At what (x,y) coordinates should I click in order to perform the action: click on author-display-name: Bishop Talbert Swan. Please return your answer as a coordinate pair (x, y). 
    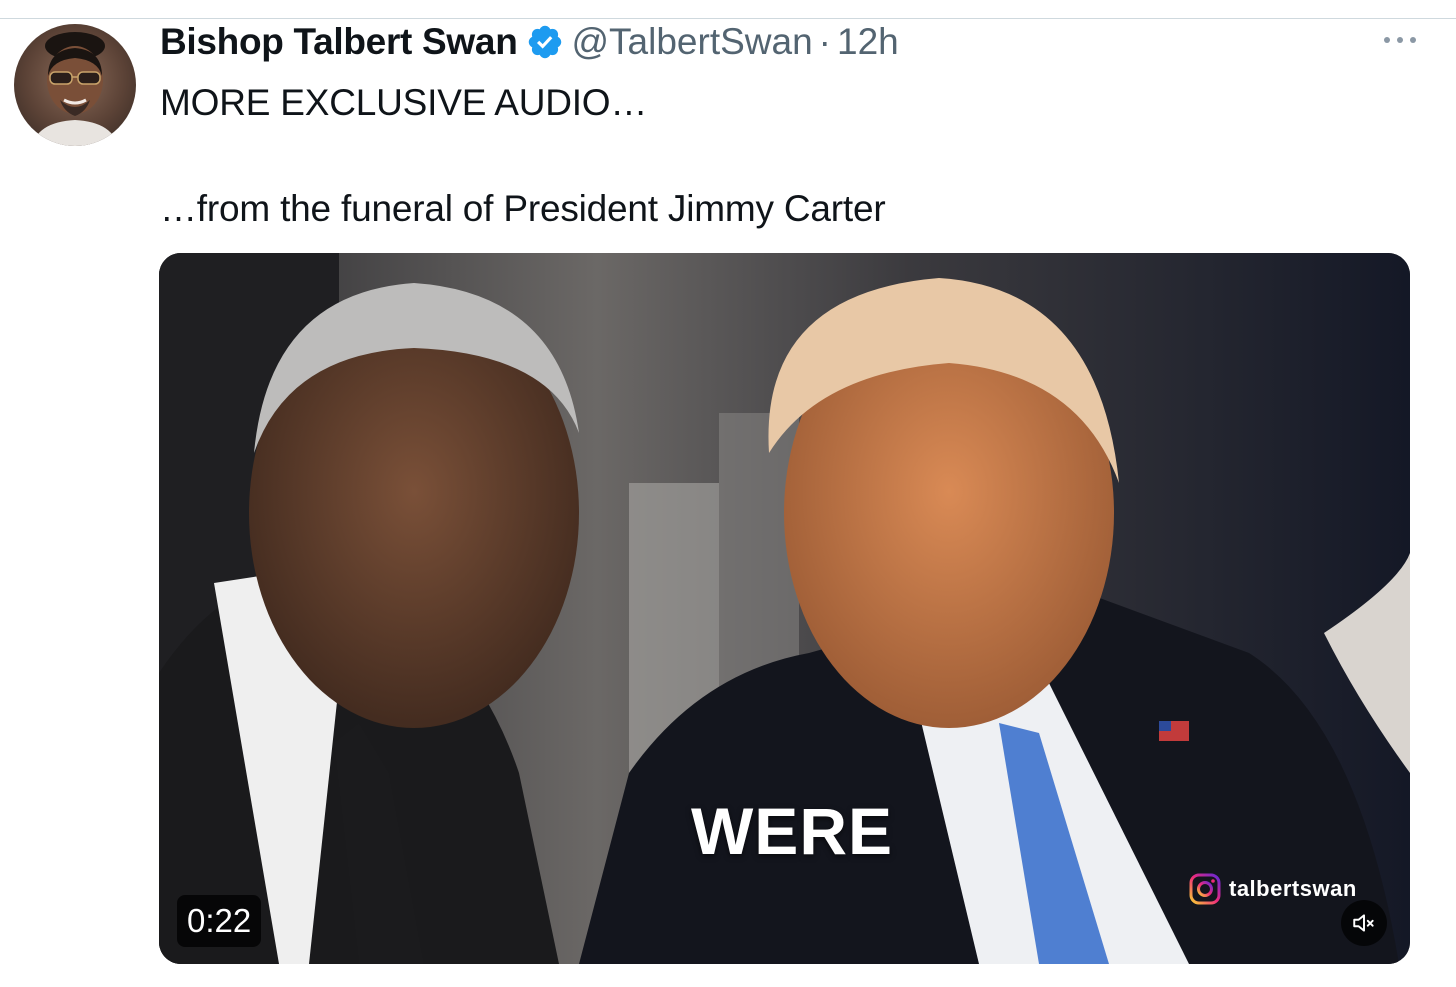
    Looking at the image, I should click on (339, 42).